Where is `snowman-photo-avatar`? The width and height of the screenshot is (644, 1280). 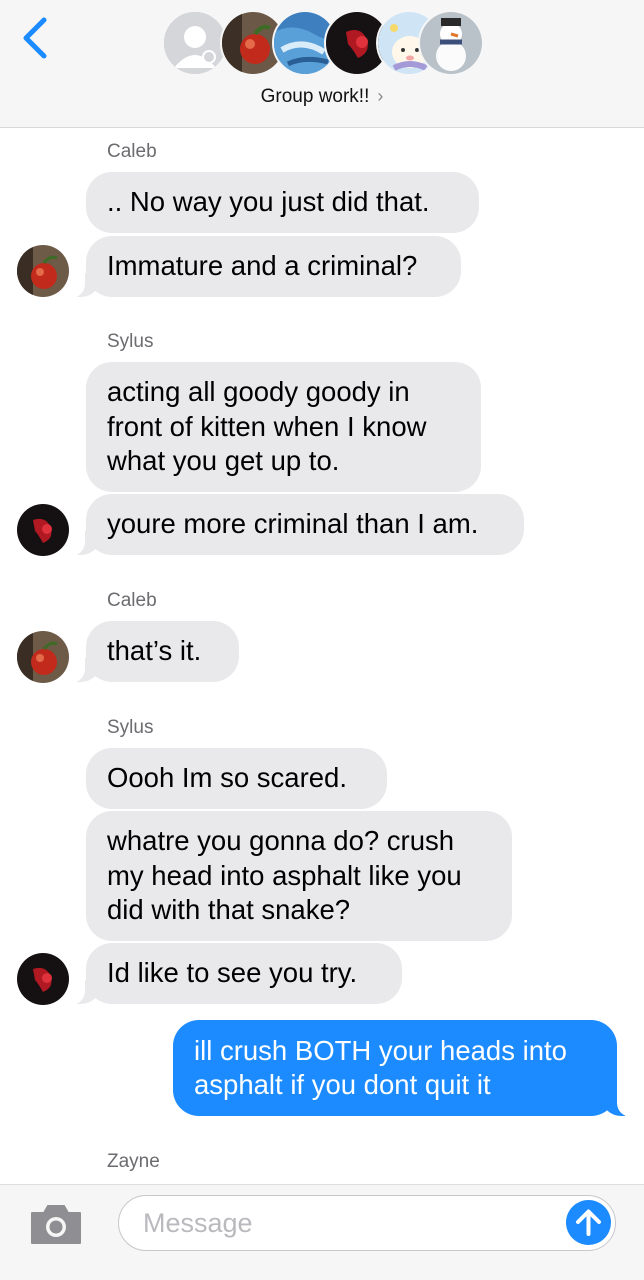
snowman-photo-avatar is located at coordinates (451, 43).